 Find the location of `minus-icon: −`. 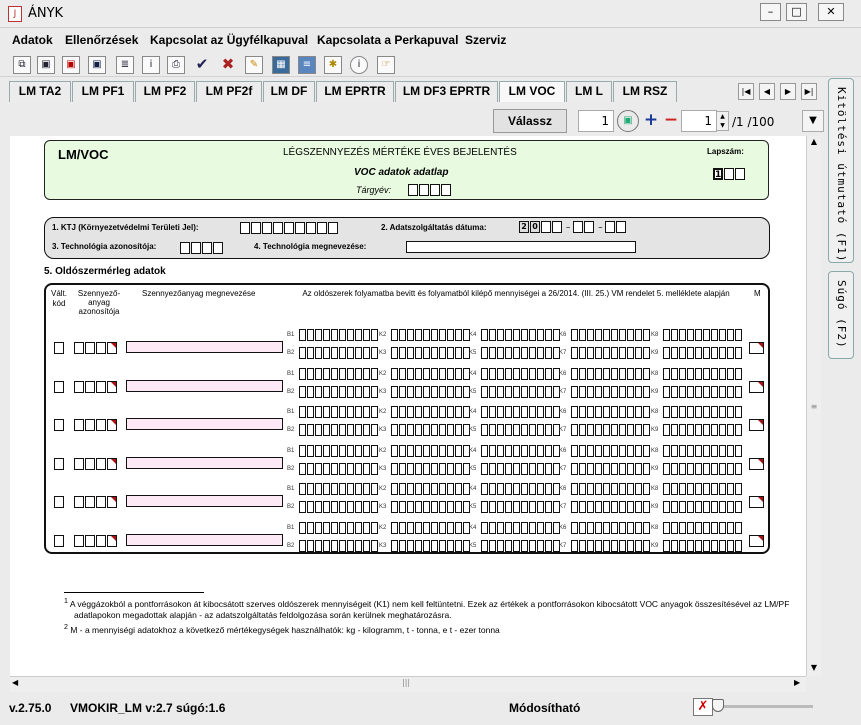

minus-icon: − is located at coordinates (671, 121).